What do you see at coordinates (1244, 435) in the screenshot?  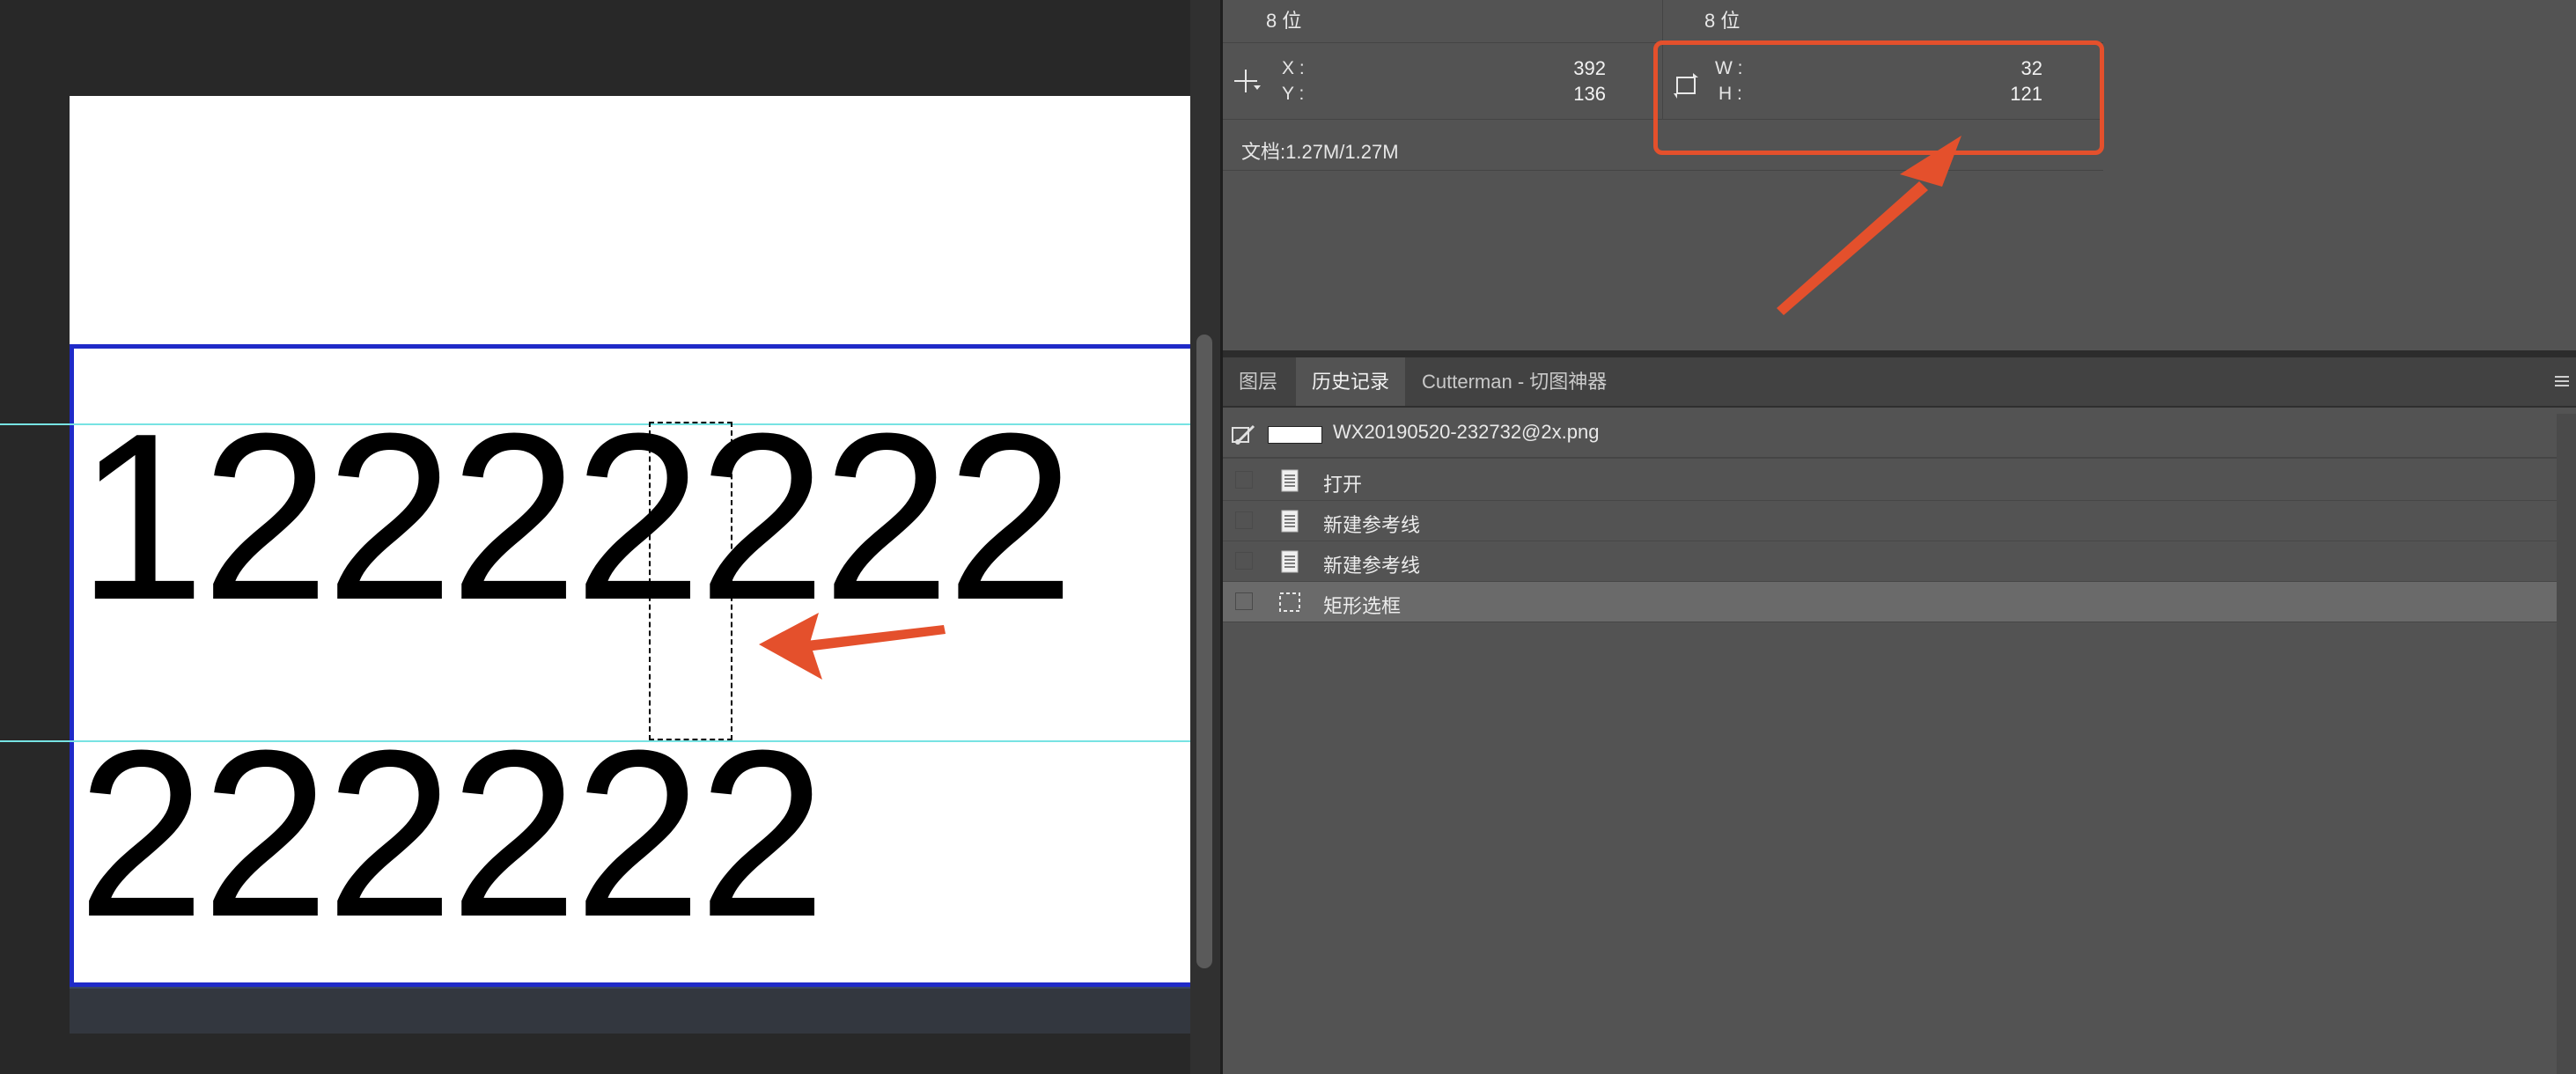 I see `history-brush-icon` at bounding box center [1244, 435].